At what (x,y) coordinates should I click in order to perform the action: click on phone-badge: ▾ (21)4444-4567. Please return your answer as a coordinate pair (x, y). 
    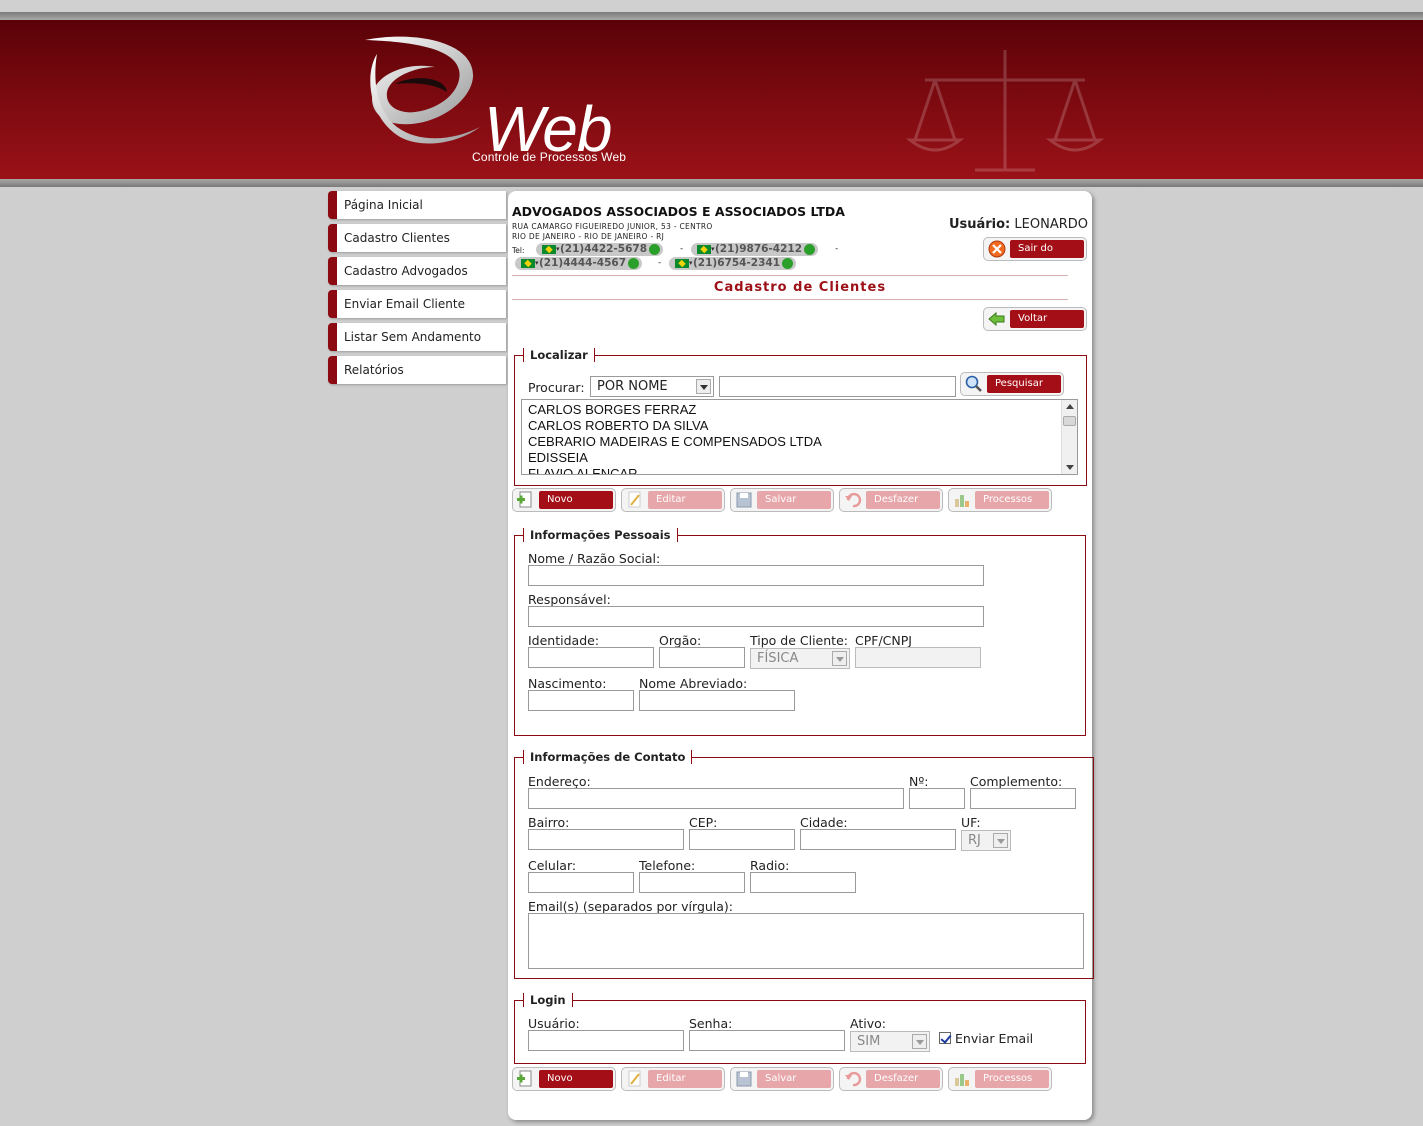
    Looking at the image, I should click on (579, 263).